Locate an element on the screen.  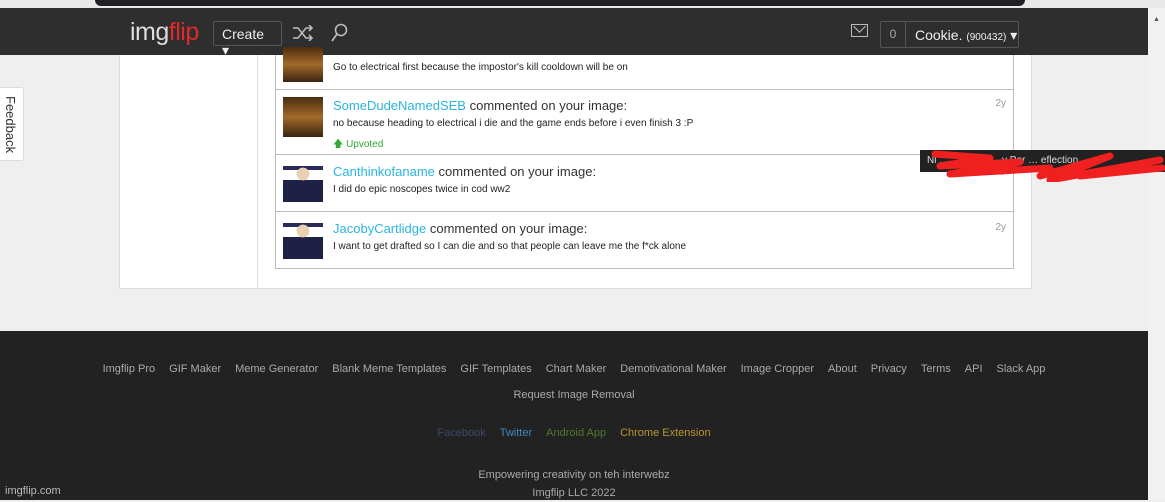
scrollbar: ▲ is located at coordinates (1156, 254).